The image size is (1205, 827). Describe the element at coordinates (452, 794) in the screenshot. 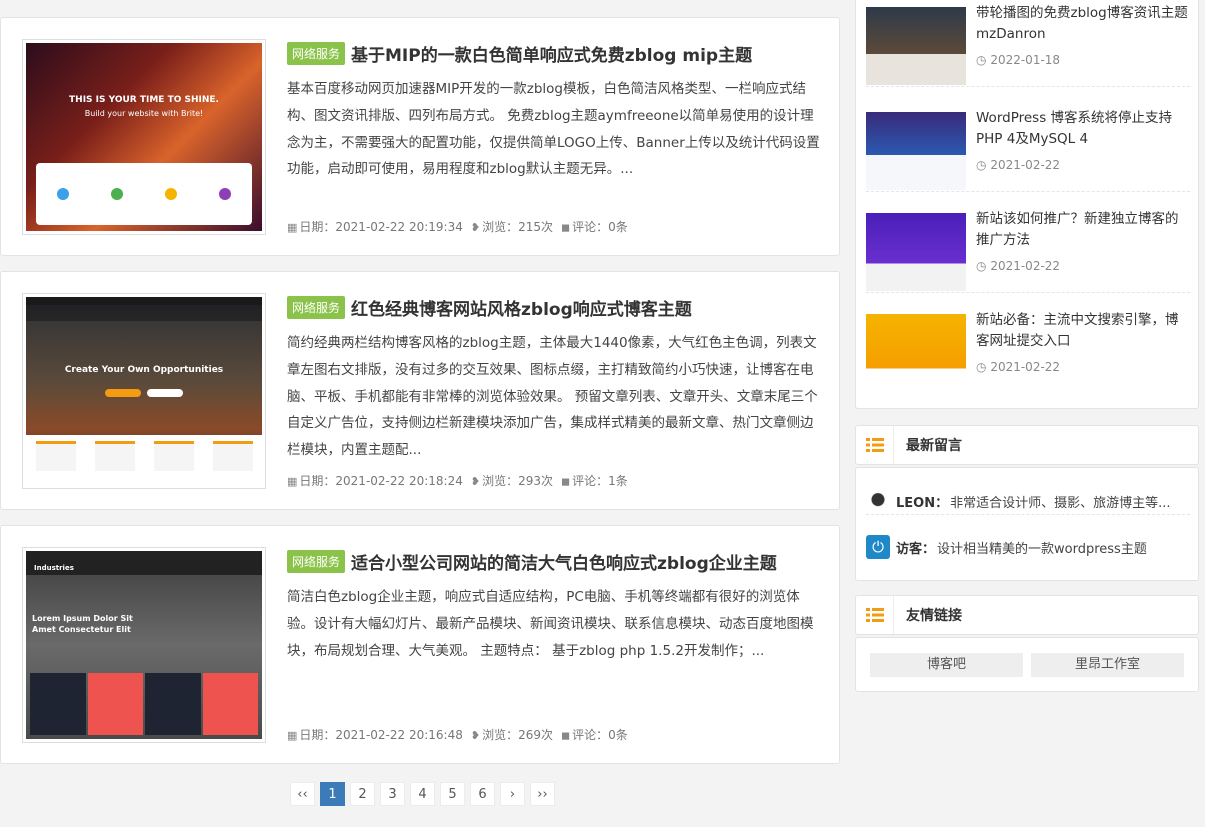

I see `page-5: 5` at that location.